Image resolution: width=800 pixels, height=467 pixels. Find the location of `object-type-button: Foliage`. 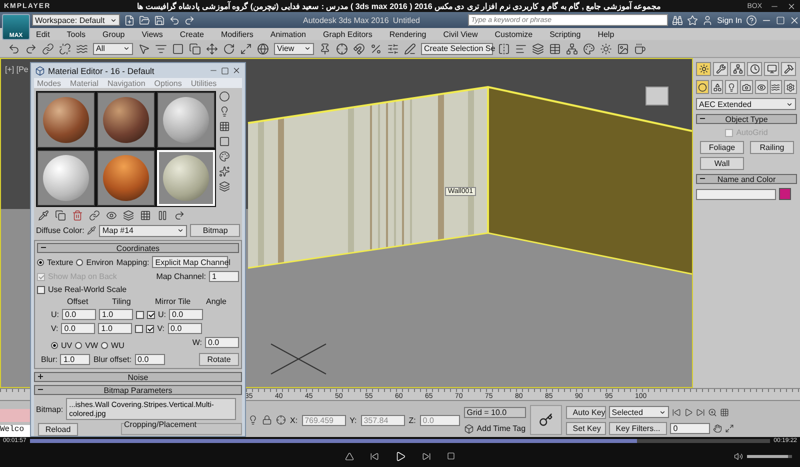

object-type-button: Foliage is located at coordinates (722, 147).